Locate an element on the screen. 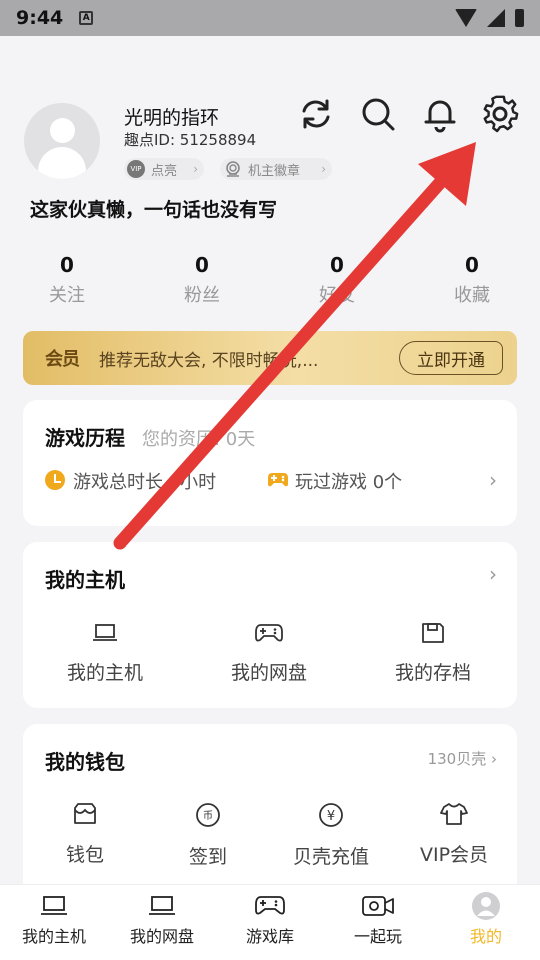 The height and width of the screenshot is (960, 540). vip-chip-label: 点亮 is located at coordinates (164, 171).